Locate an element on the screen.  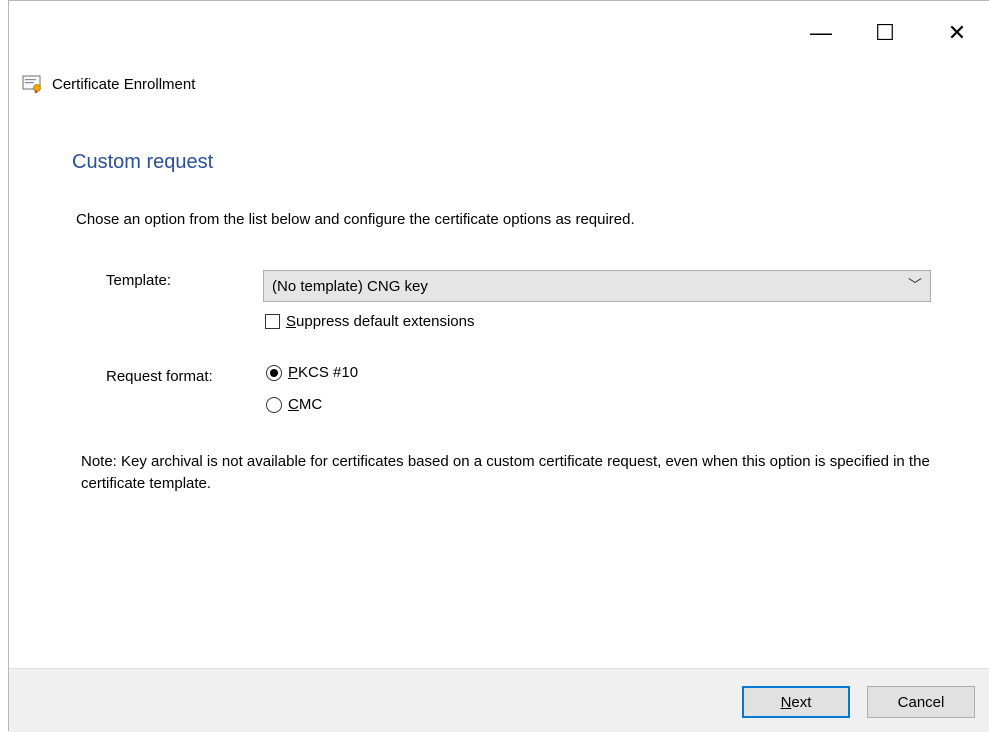
minimize-icon: — is located at coordinates (821, 32).